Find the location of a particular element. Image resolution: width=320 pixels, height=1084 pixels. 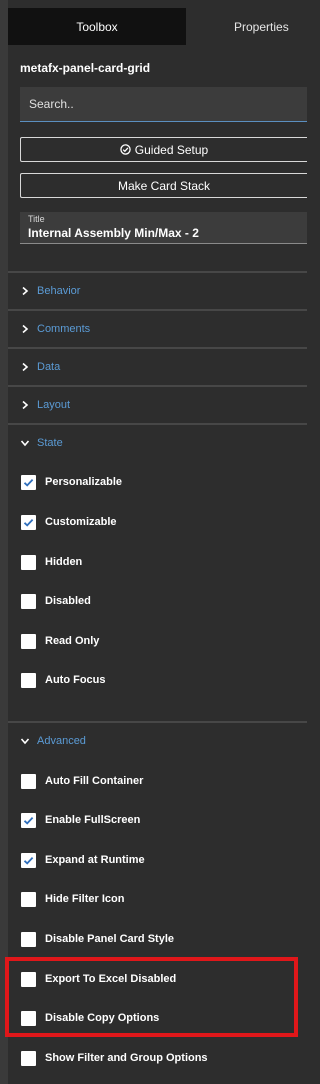

highlight-box is located at coordinates (151, 997).